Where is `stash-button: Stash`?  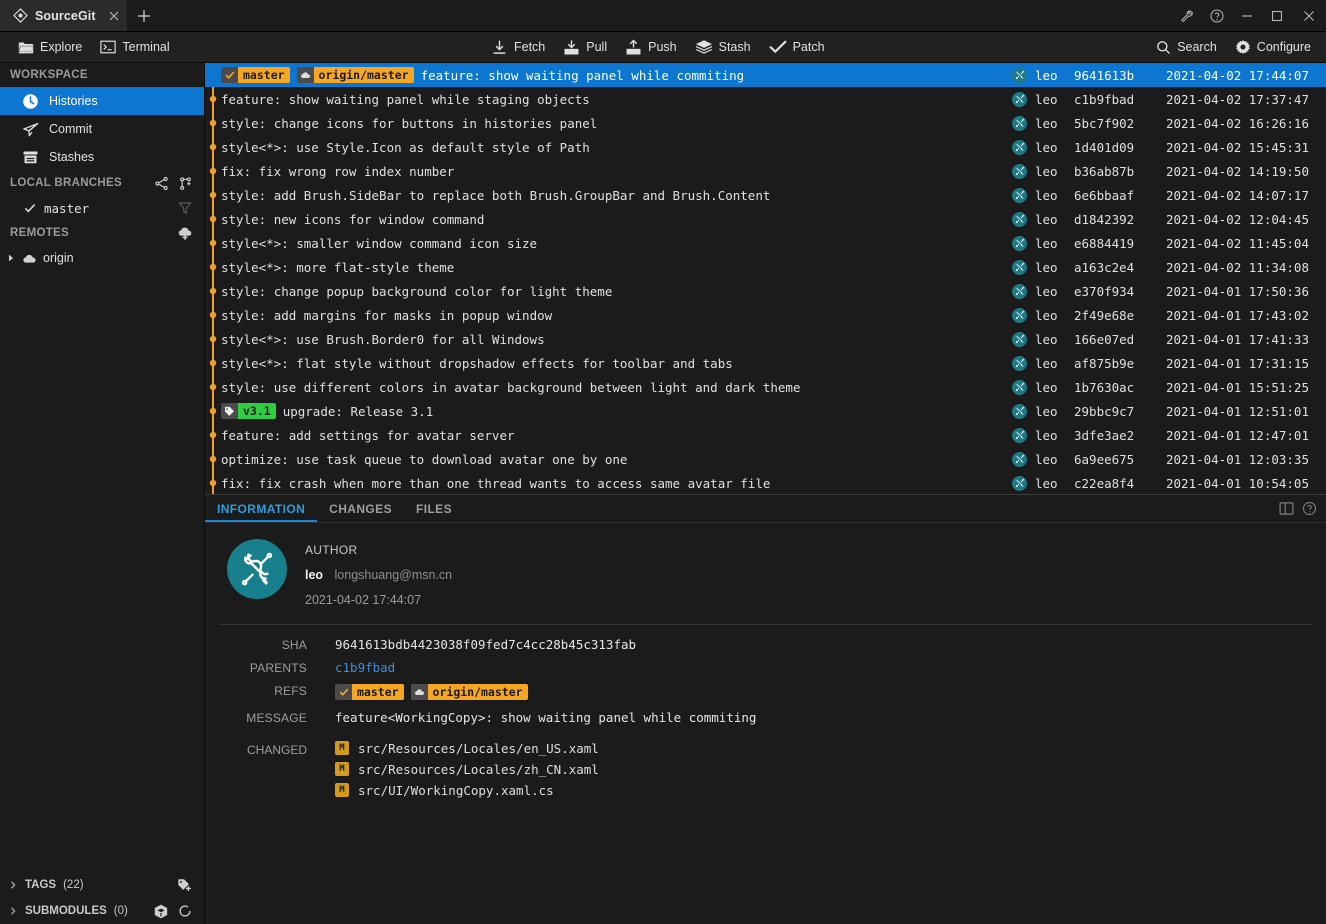
stash-button: Stash is located at coordinates (723, 47).